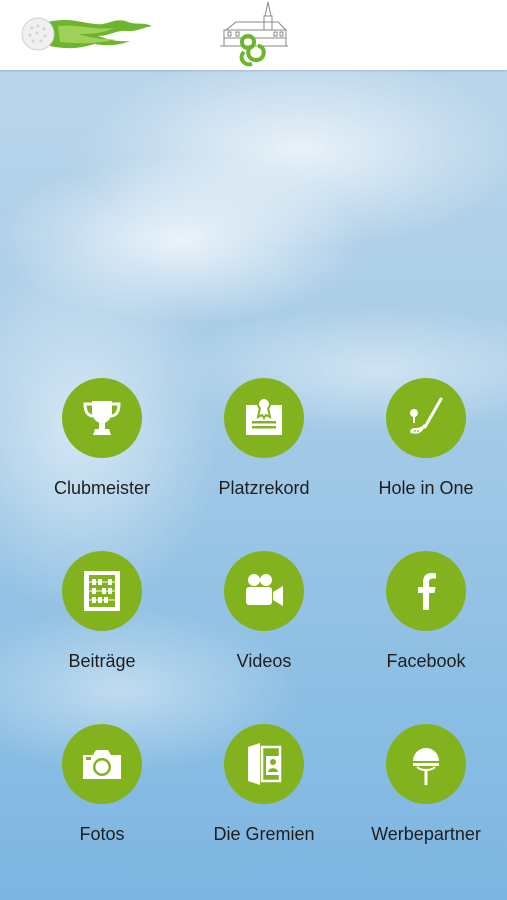 The height and width of the screenshot is (900, 507). I want to click on golf-ball-flame-logo, so click(88, 34).